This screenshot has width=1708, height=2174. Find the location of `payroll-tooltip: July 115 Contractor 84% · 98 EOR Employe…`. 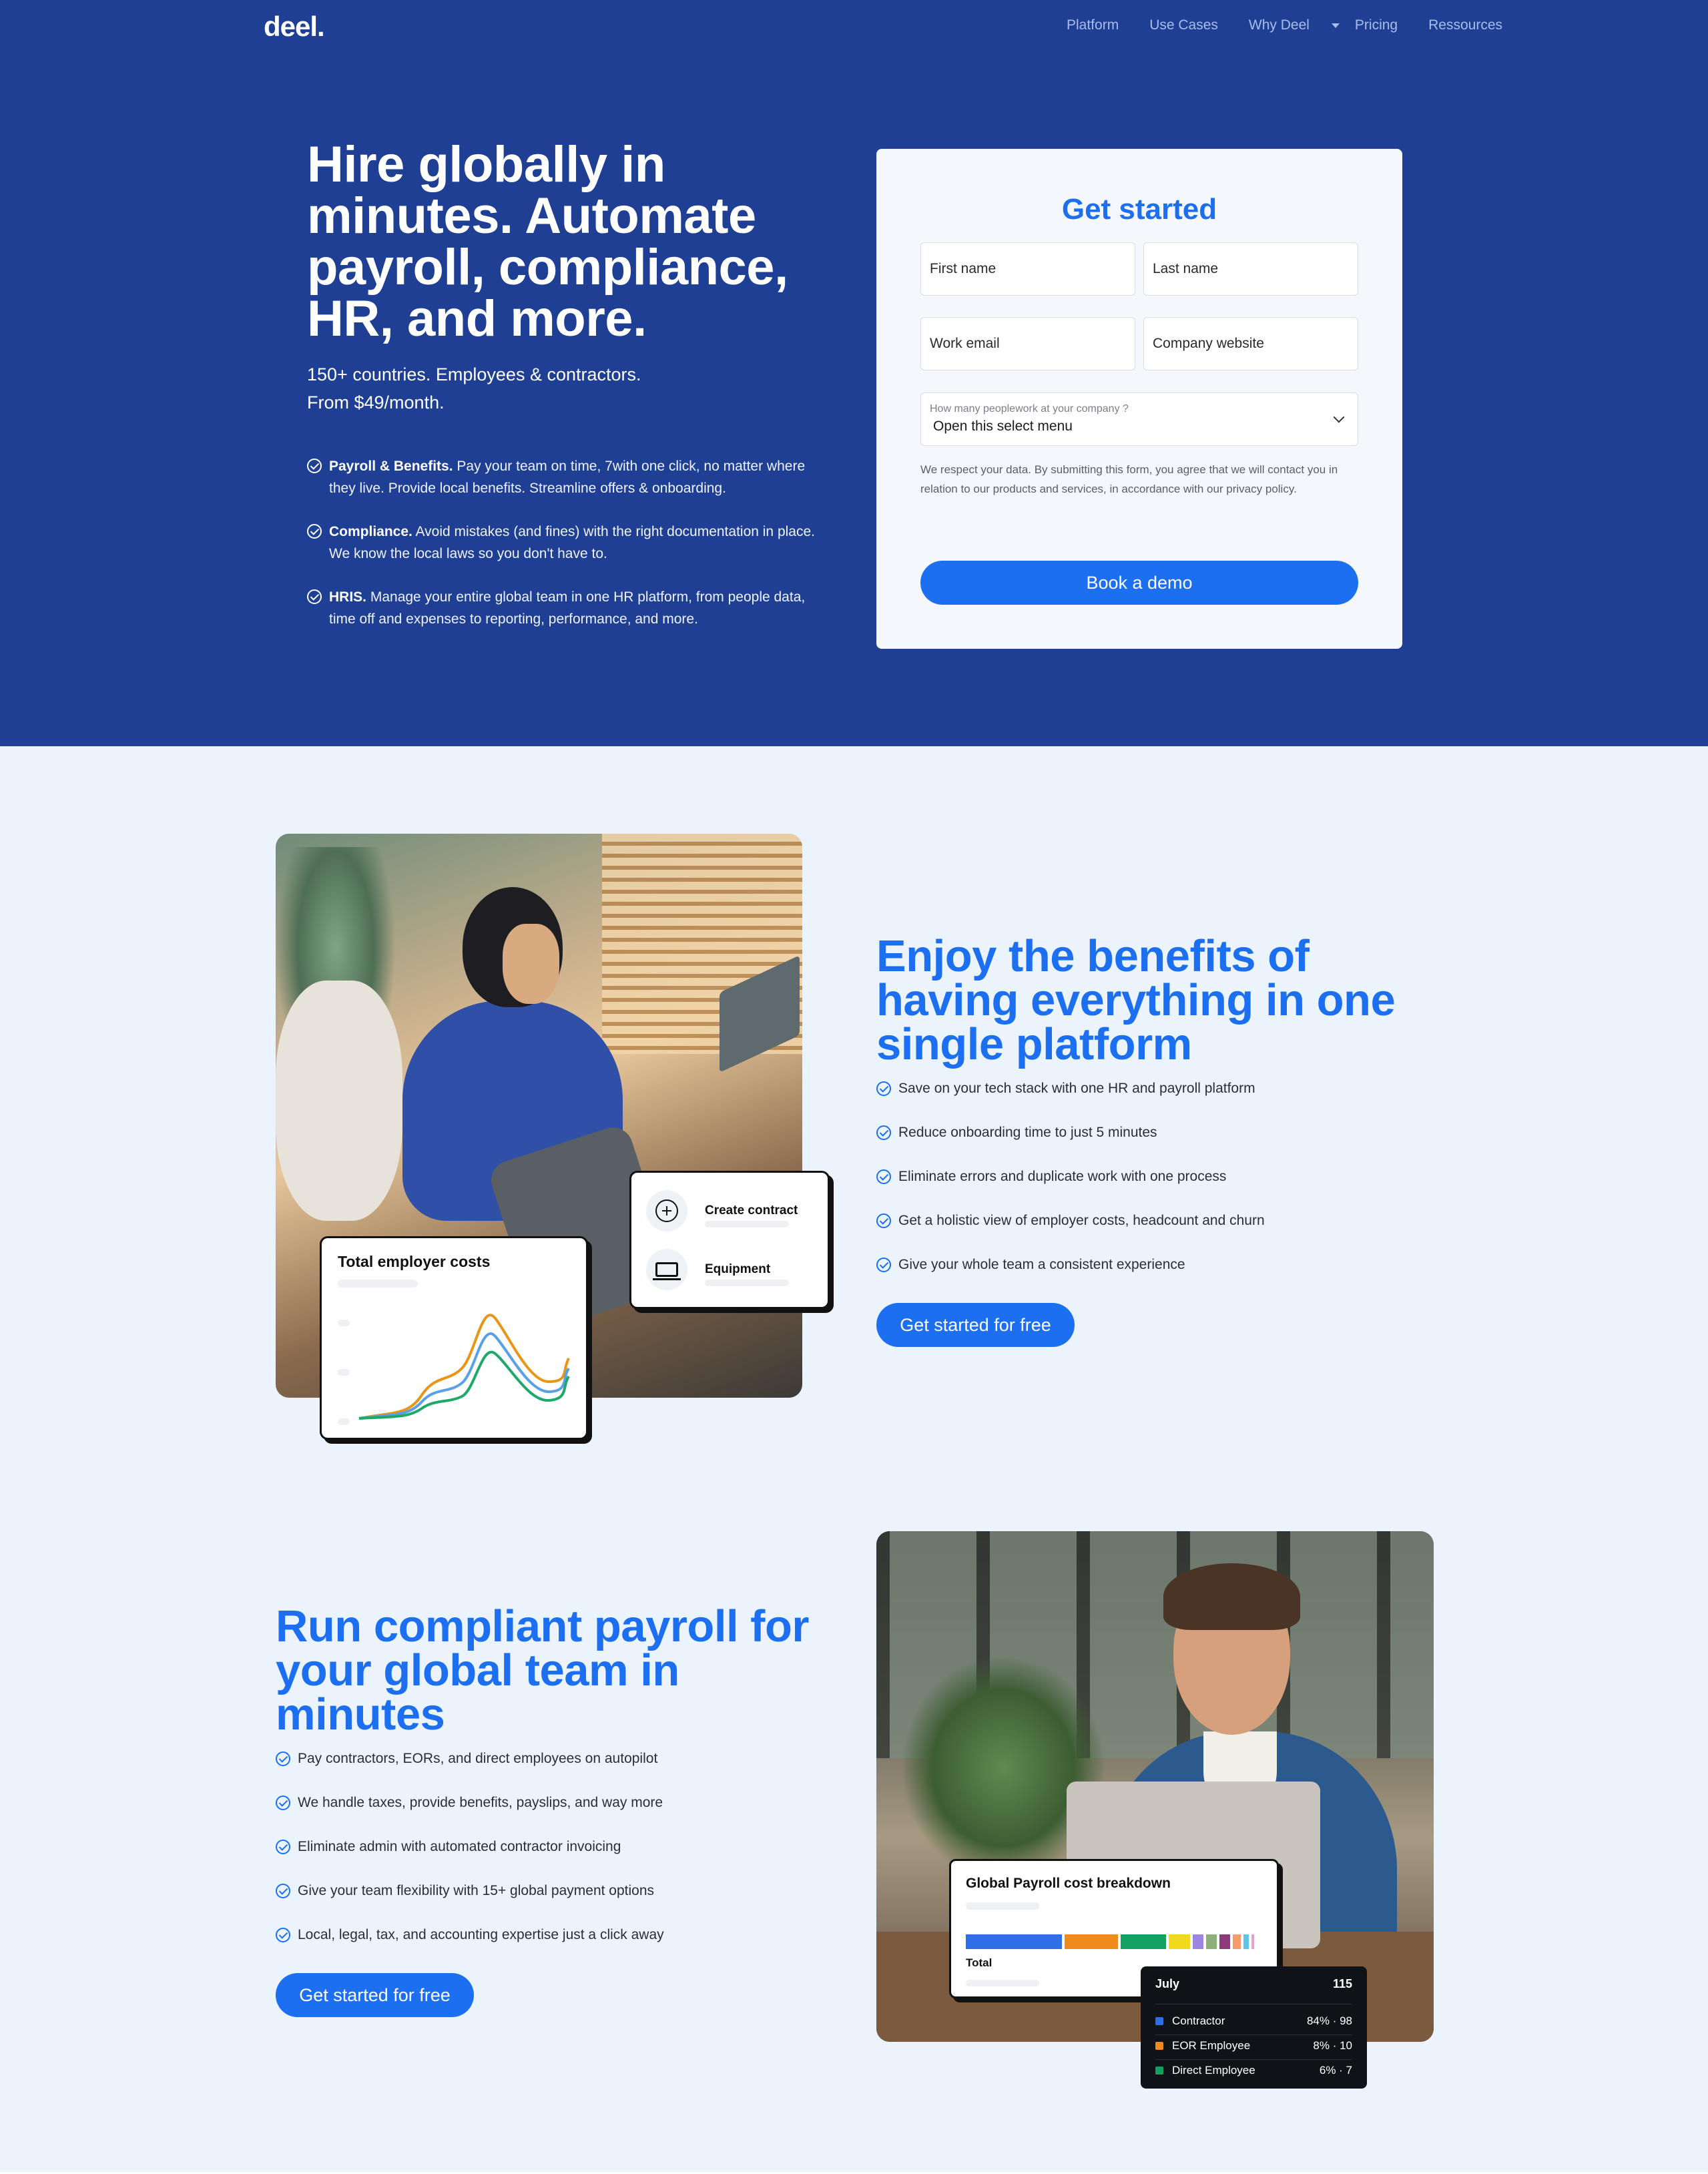

payroll-tooltip: July 115 Contractor 84% · 98 EOR Employe… is located at coordinates (1254, 2027).